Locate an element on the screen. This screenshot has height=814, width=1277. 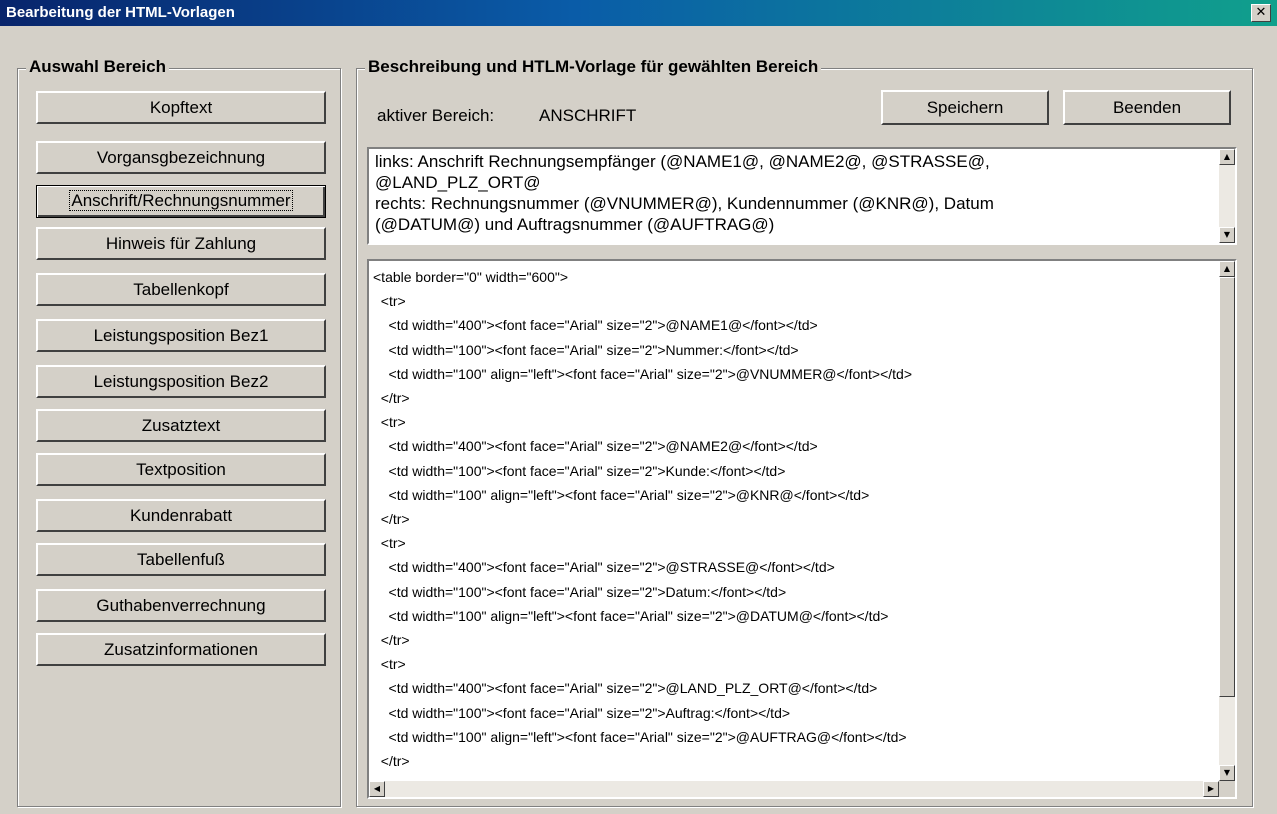
vertical-scroll-thumb is located at coordinates (1227, 487).